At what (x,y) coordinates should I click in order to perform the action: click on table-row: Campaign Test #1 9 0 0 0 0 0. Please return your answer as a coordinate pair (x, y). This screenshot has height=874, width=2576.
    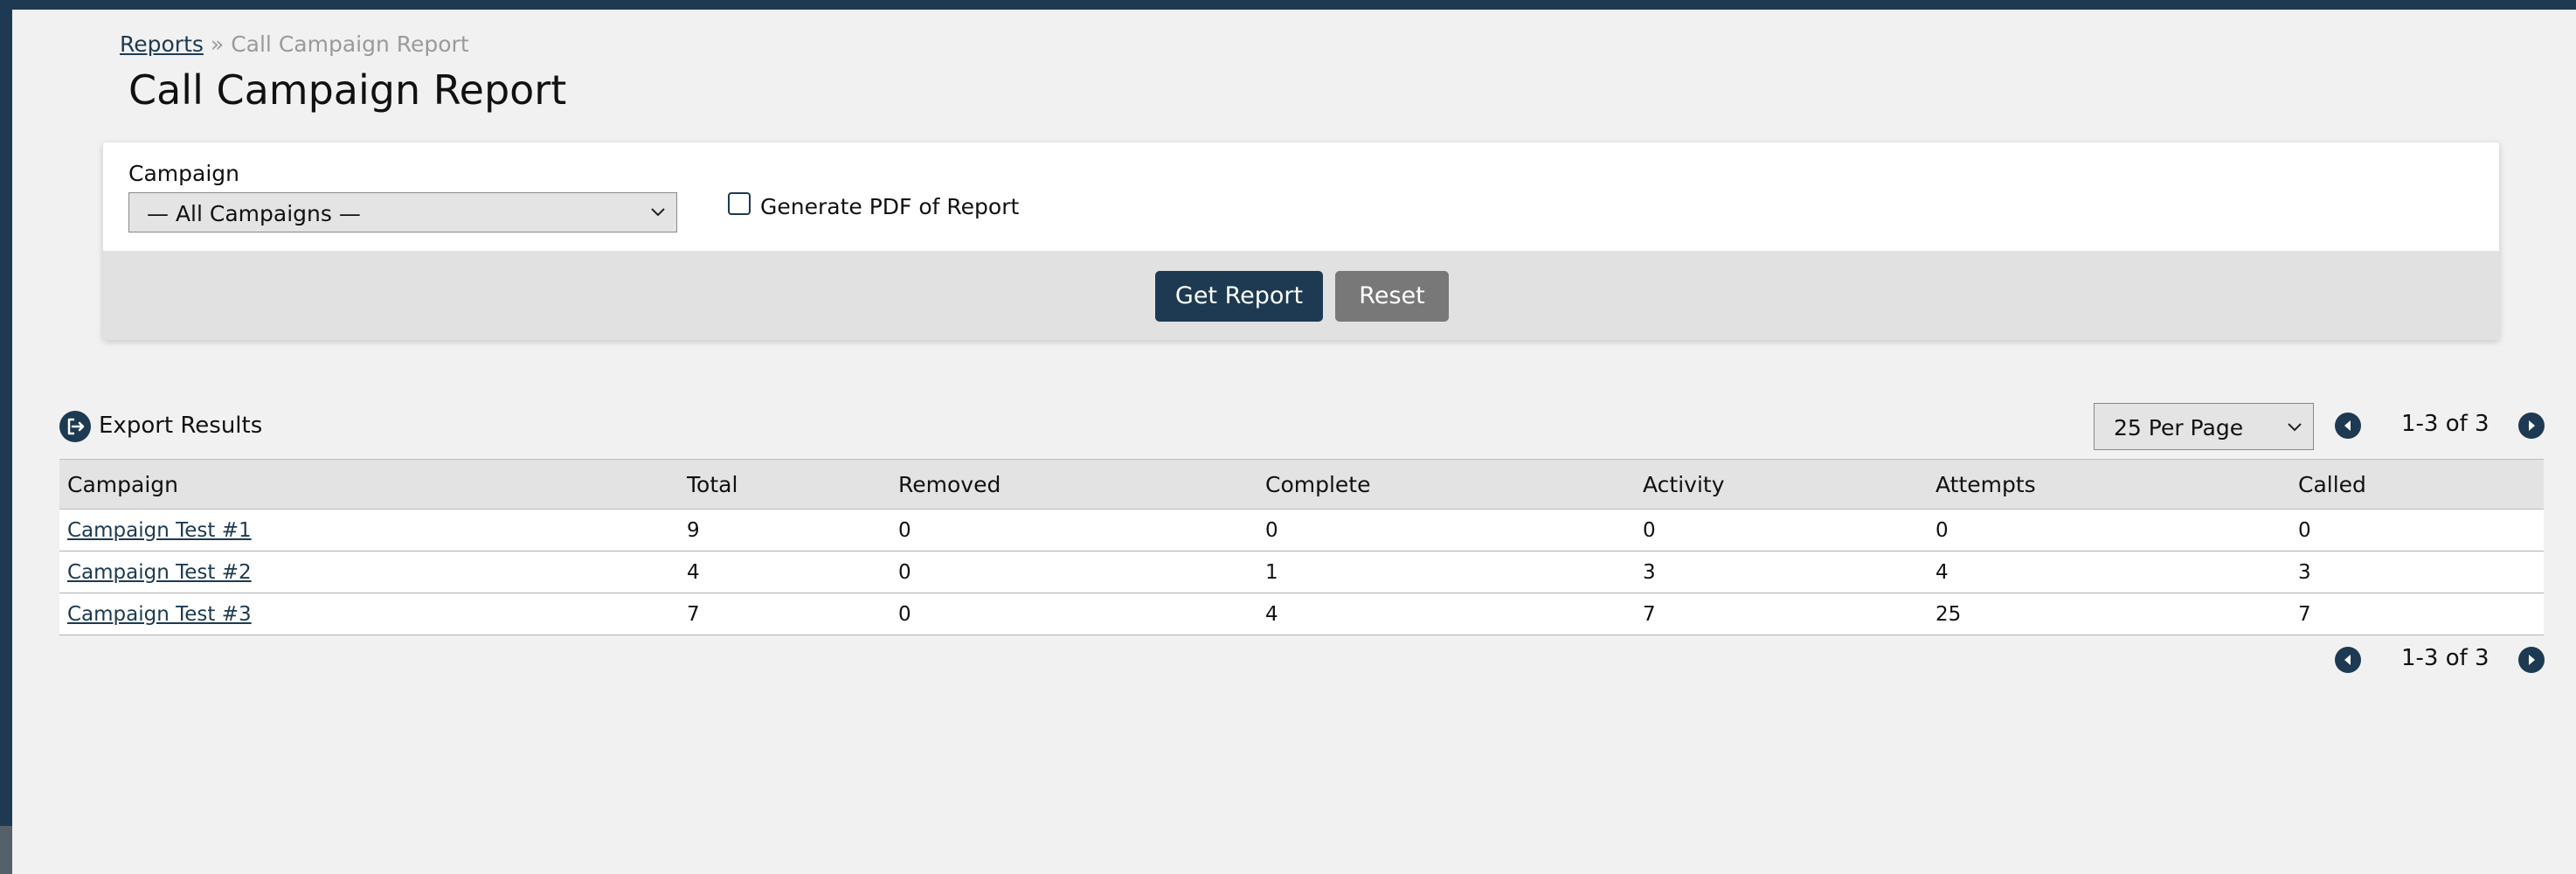
    Looking at the image, I should click on (1301, 530).